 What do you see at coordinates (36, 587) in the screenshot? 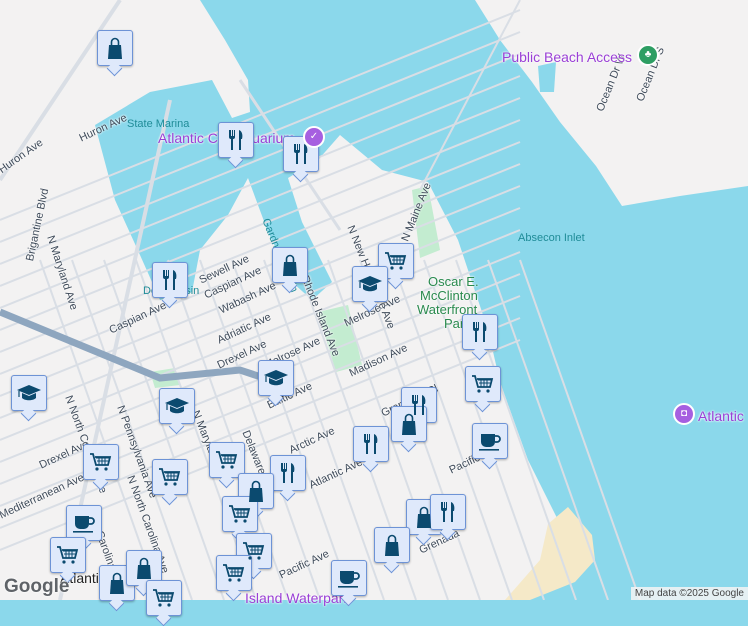
I see `google-logo: Google` at bounding box center [36, 587].